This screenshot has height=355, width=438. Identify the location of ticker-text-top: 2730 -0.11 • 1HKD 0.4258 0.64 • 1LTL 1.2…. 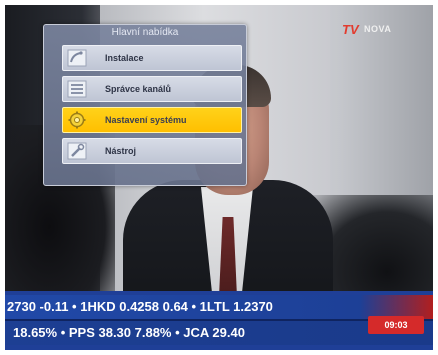
(140, 306).